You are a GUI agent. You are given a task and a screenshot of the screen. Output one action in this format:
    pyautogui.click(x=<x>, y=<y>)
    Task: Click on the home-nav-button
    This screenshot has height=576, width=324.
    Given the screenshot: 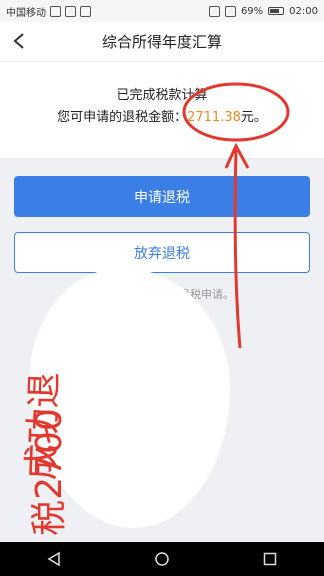 What is the action you would take?
    pyautogui.click(x=162, y=559)
    